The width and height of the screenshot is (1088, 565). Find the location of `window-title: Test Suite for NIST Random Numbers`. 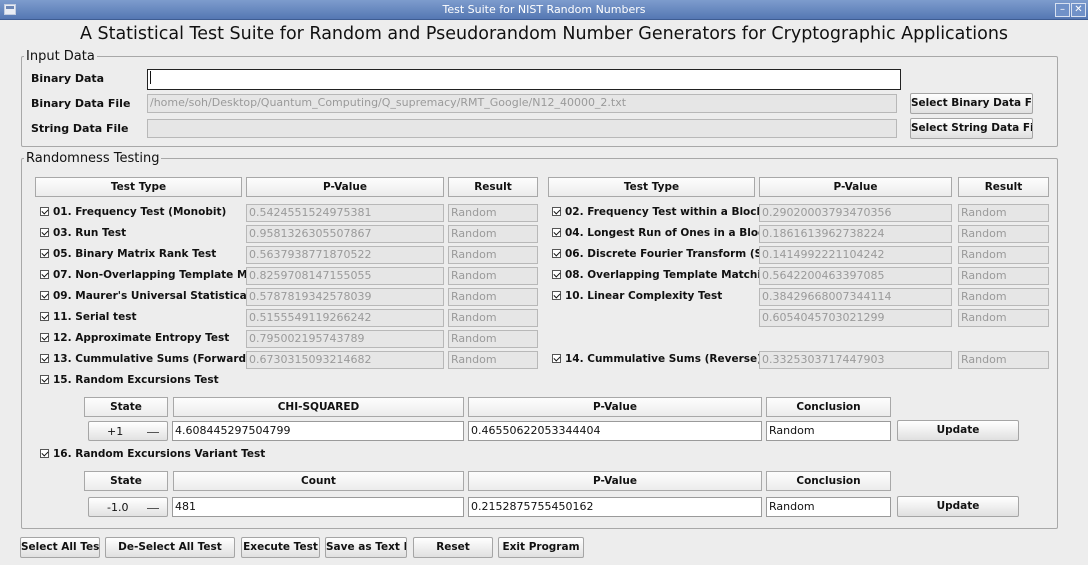

window-title: Test Suite for NIST Random Numbers is located at coordinates (544, 9).